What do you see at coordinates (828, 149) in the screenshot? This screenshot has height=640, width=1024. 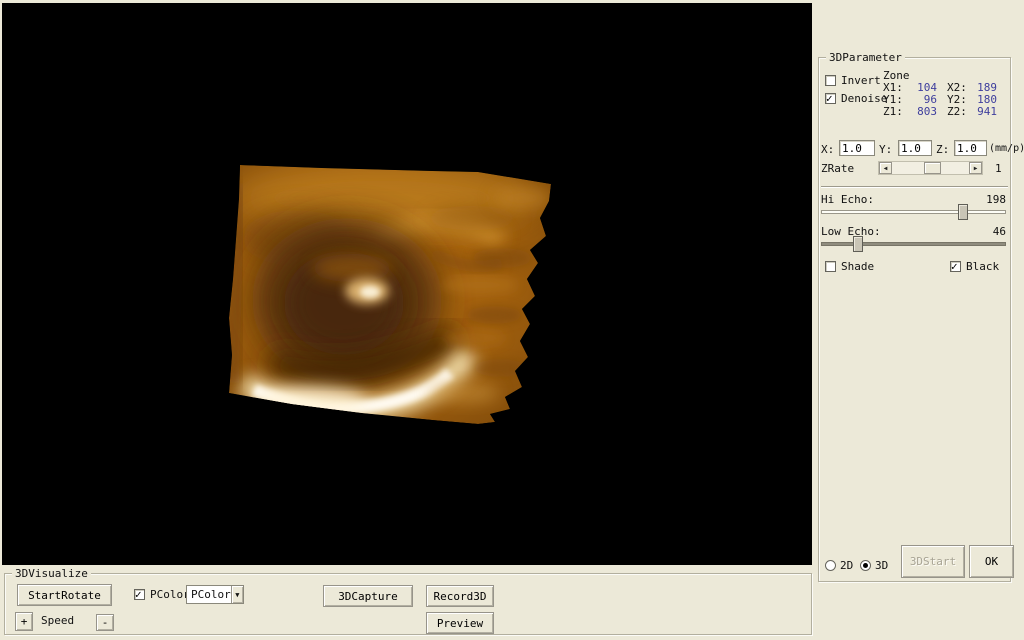 I see `scale-x-label: X:` at bounding box center [828, 149].